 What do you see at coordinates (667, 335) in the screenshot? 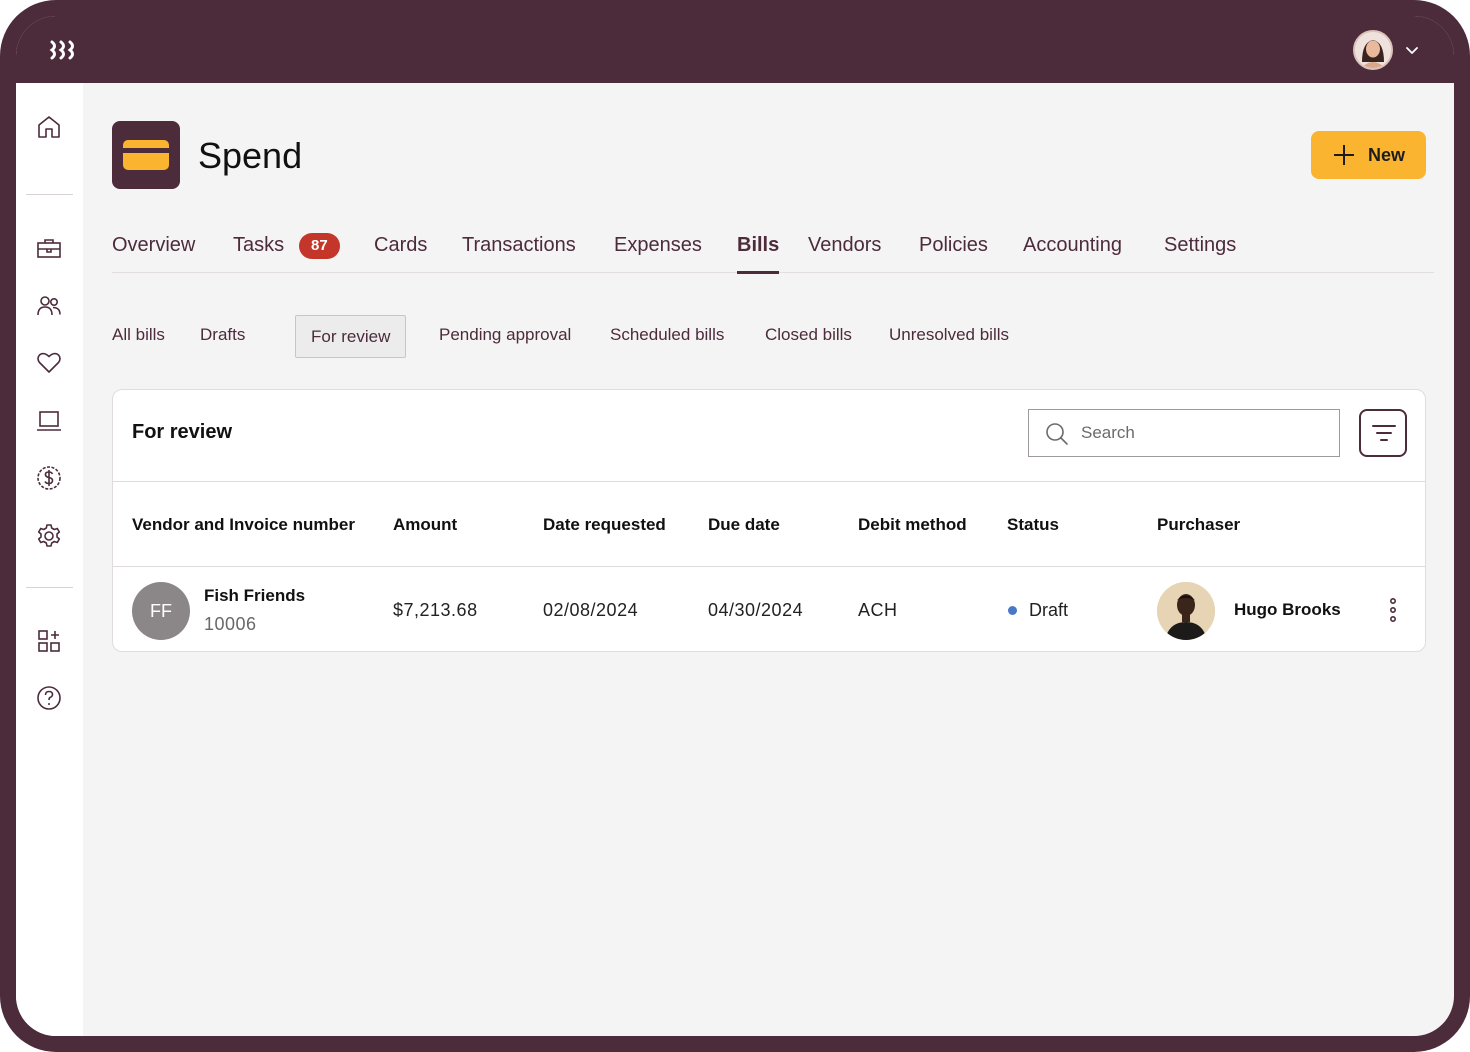
I see `subtab-scheduled-bills: Scheduled bills` at bounding box center [667, 335].